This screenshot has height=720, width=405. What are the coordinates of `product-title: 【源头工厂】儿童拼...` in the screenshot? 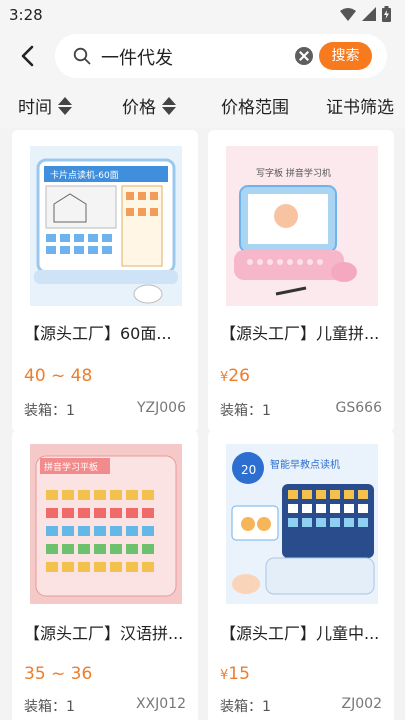 It's located at (300, 333).